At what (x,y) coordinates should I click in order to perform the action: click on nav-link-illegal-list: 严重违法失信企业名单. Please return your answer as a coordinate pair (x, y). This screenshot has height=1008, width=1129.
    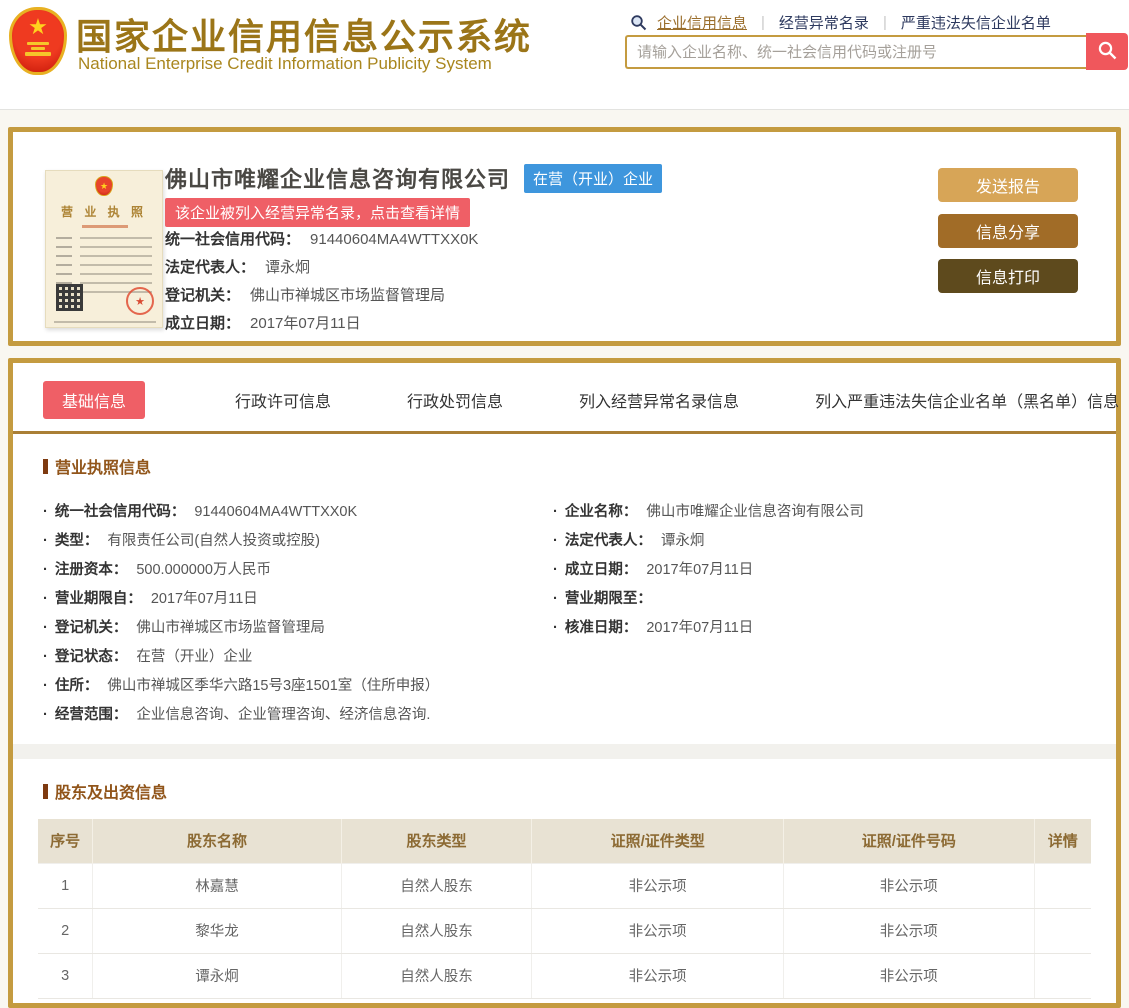
    Looking at the image, I should click on (976, 22).